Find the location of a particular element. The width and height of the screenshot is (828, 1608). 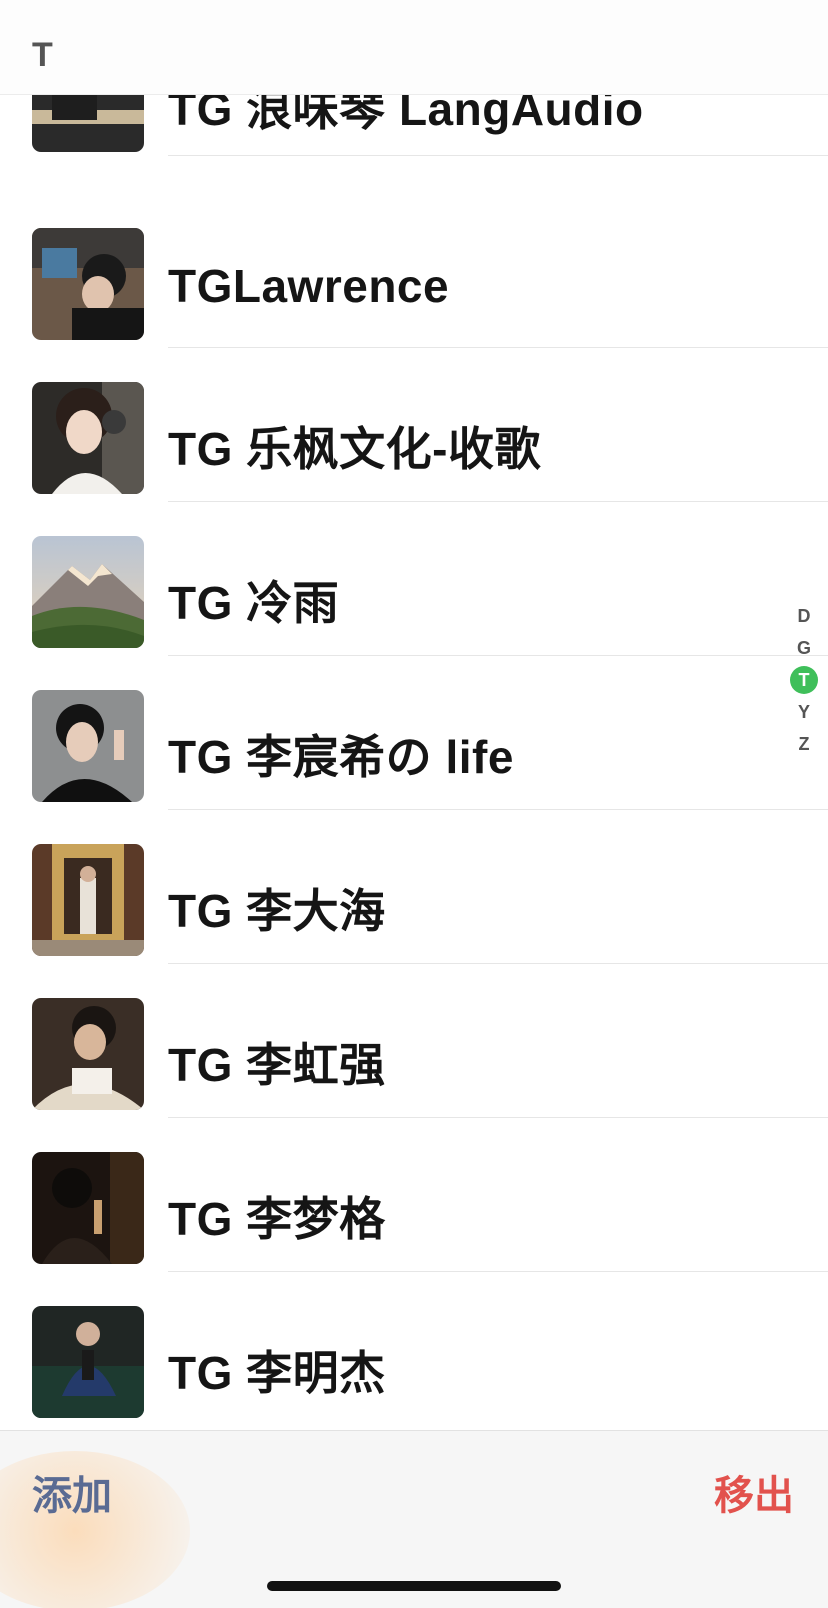

list-item: TG 冷雨 is located at coordinates (414, 579).